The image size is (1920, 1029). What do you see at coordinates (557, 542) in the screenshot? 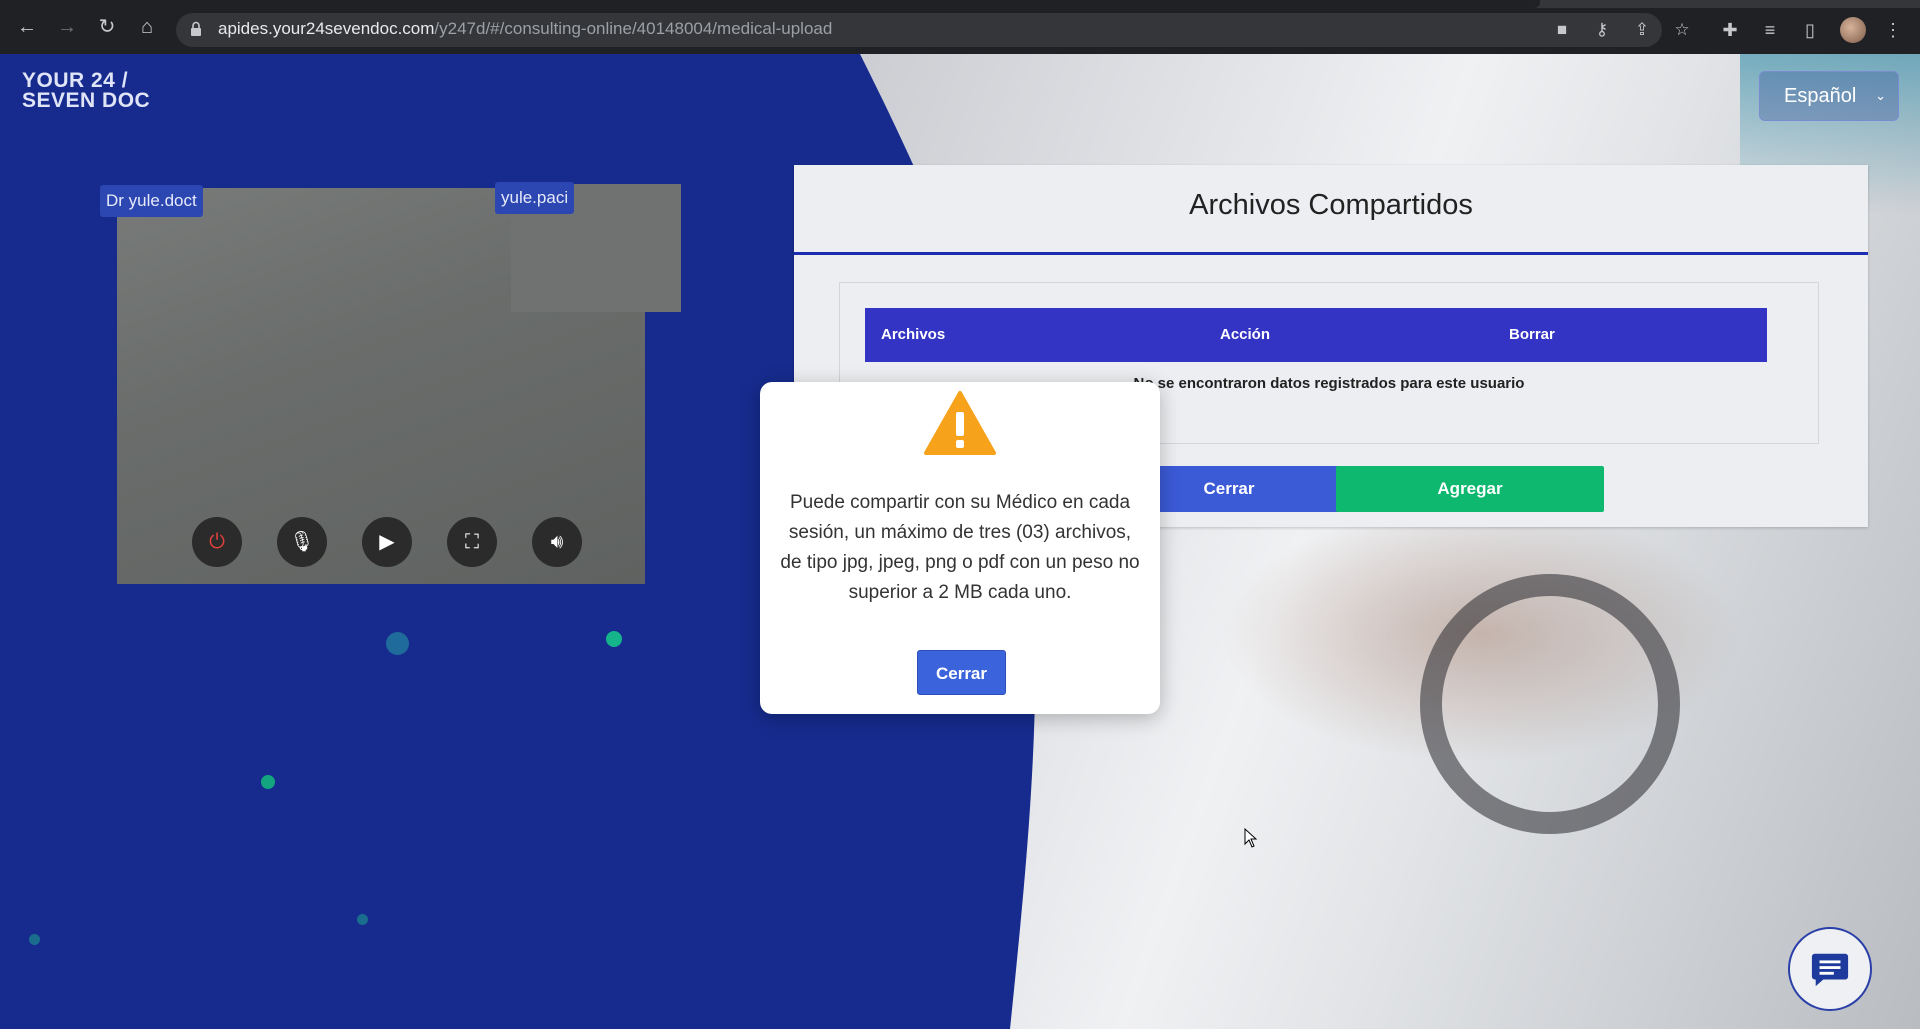
I see `volume-icon: 🔊︎` at bounding box center [557, 542].